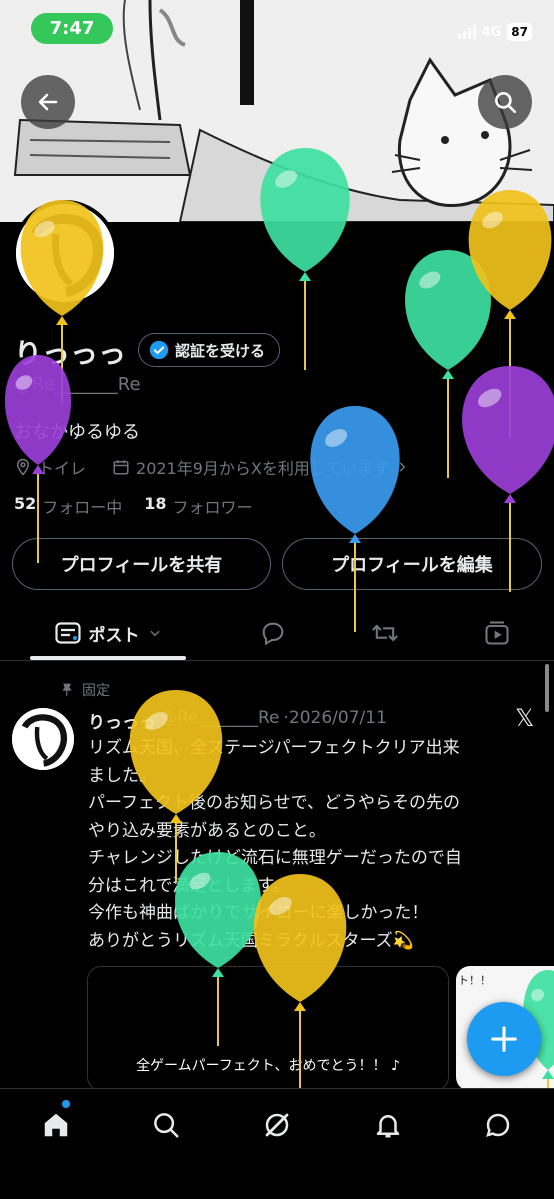  I want to click on follow-stats: 52 フォロー中 18 フォロワー, so click(133, 506).